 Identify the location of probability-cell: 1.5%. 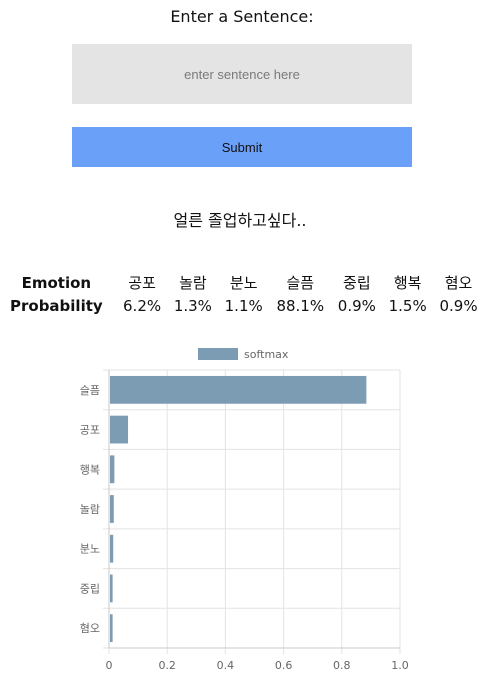
(407, 306).